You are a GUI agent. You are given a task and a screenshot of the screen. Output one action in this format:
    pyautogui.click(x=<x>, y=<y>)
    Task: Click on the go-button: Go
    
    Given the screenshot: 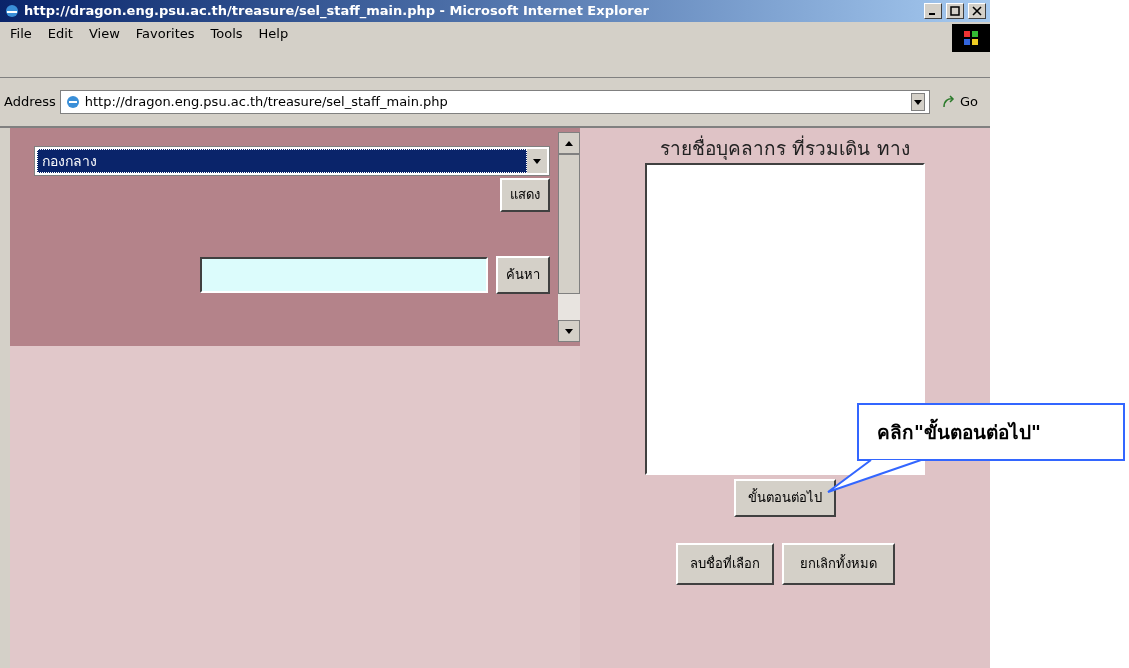 What is the action you would take?
    pyautogui.click(x=959, y=102)
    